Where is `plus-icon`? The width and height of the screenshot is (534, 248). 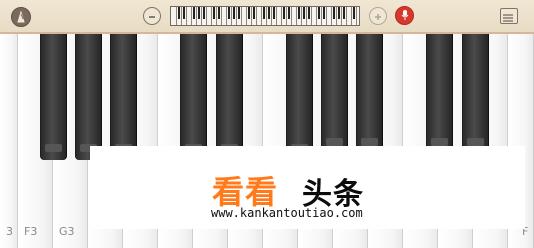 plus-icon is located at coordinates (378, 16).